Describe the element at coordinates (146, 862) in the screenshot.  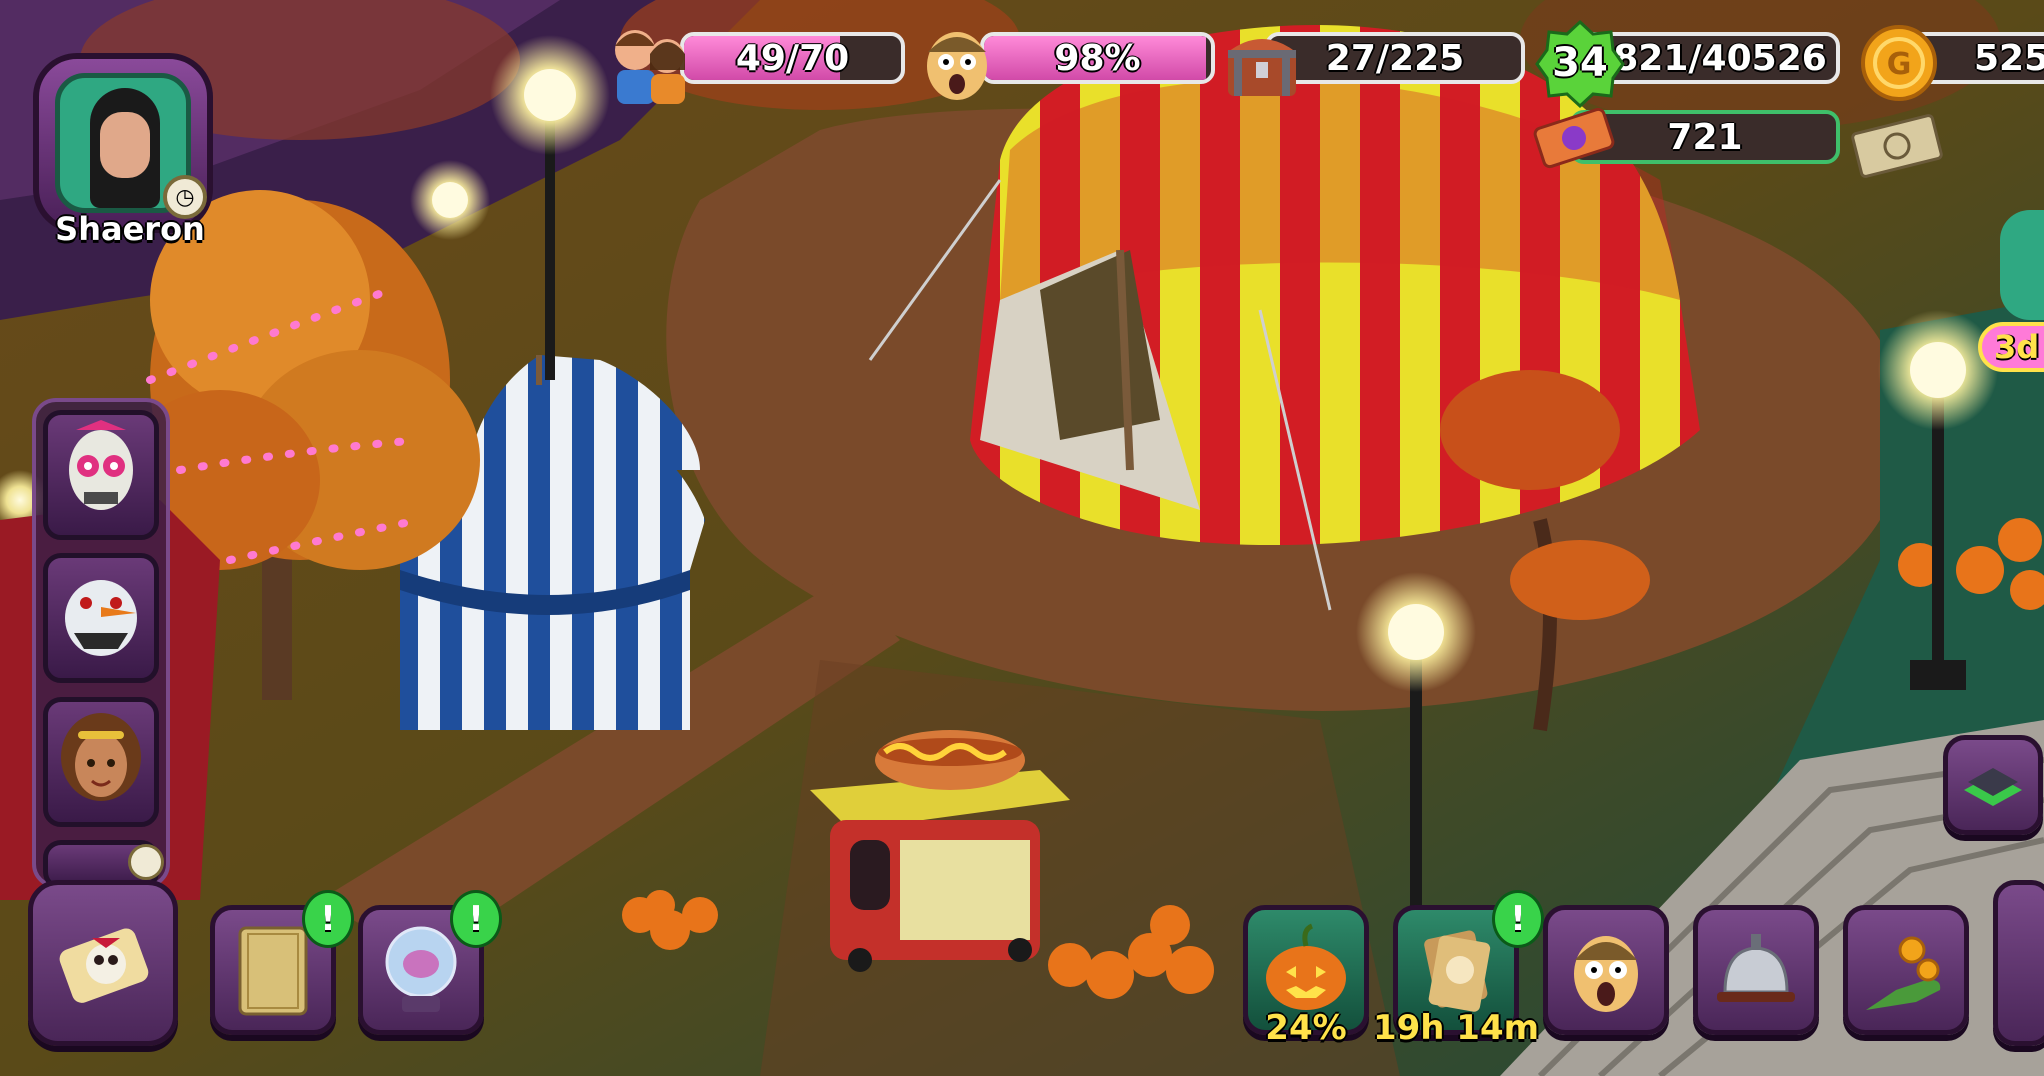
I see `timer-icon` at that location.